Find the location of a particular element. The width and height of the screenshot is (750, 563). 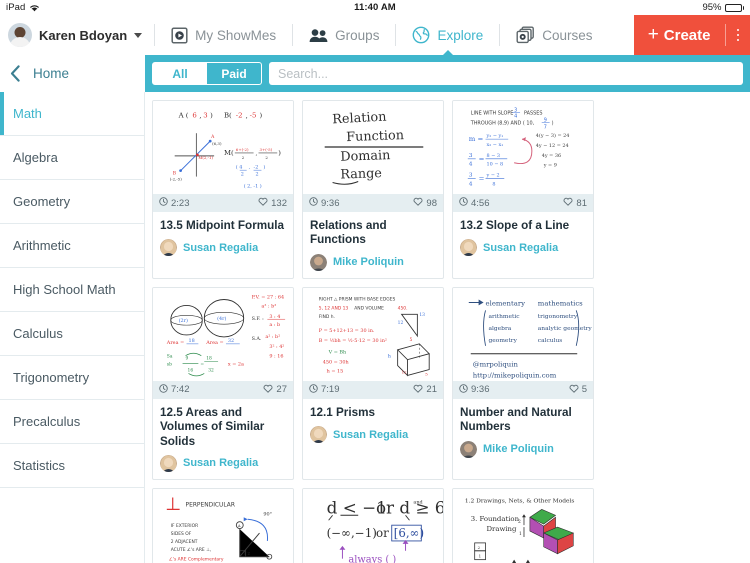

svg-text: 3. Foundation is located at coordinates (495, 519).